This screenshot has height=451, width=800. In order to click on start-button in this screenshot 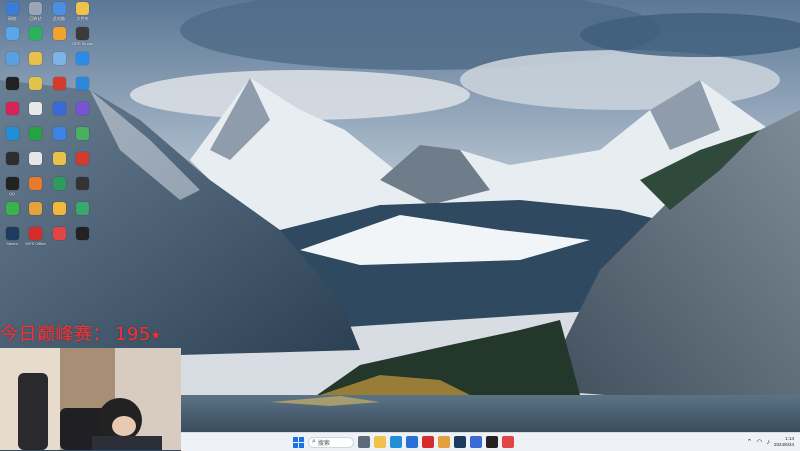, I will do `click(298, 442)`.